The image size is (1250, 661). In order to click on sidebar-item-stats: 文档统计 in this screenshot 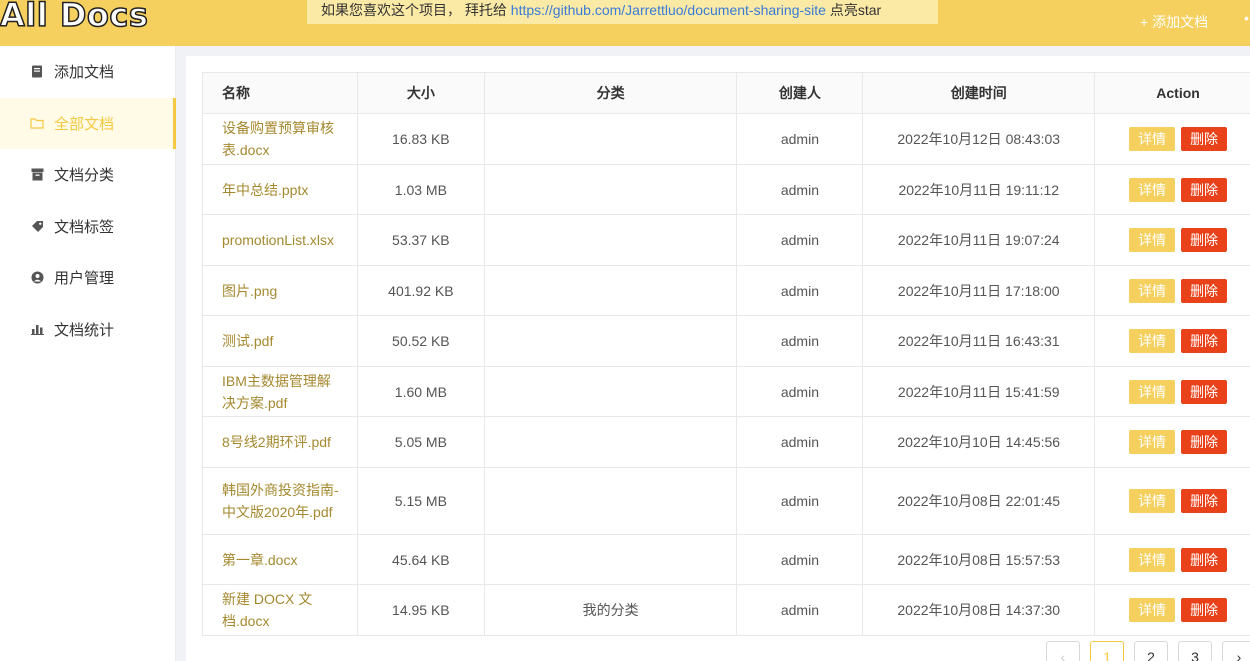, I will do `click(87, 330)`.